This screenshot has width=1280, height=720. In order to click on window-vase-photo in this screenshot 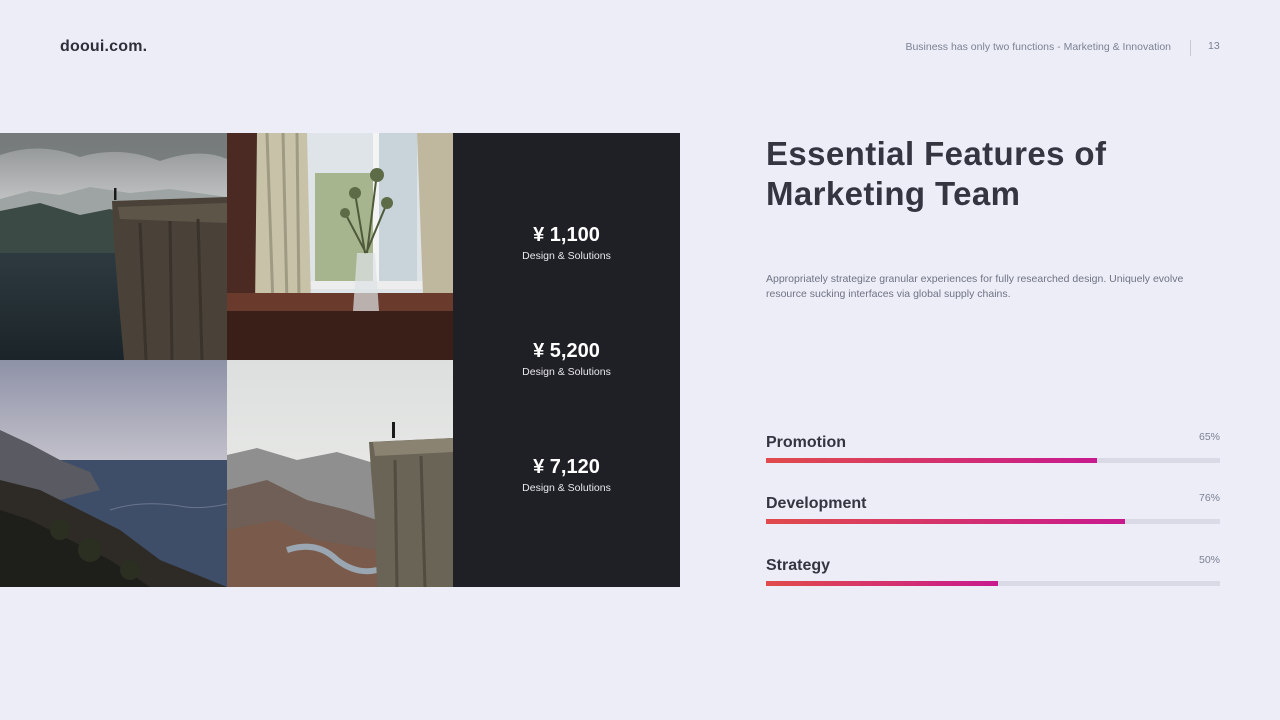, I will do `click(340, 246)`.